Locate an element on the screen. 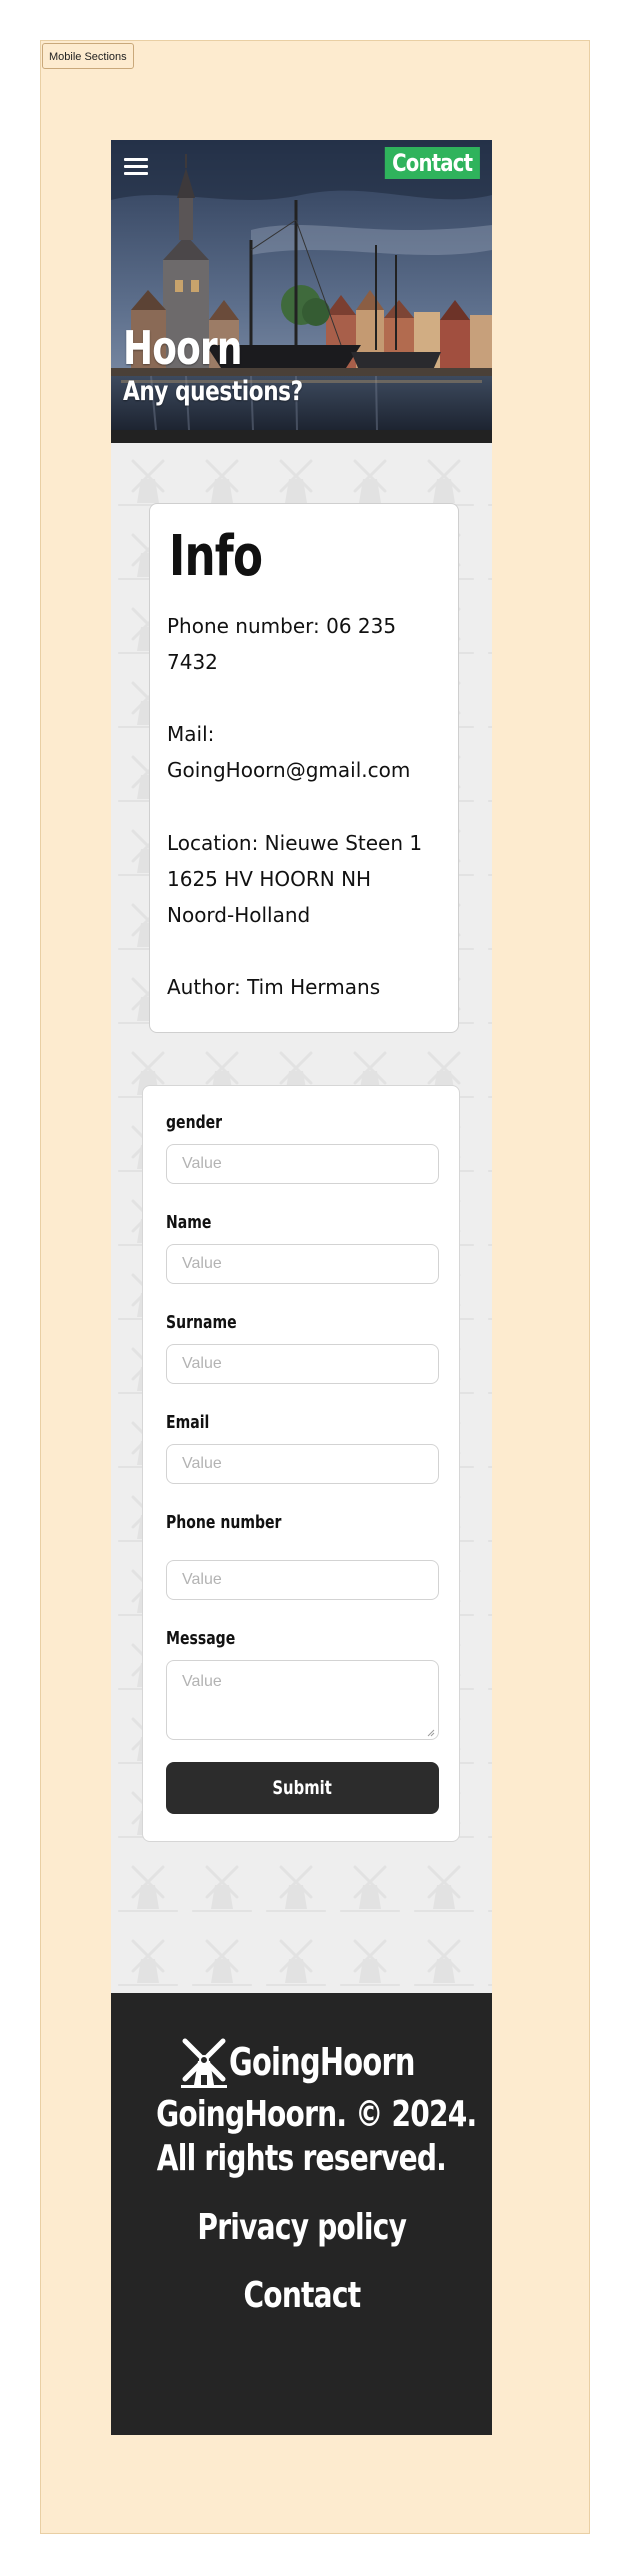 The image size is (631, 2576). hamburger-menu-icon is located at coordinates (136, 168).